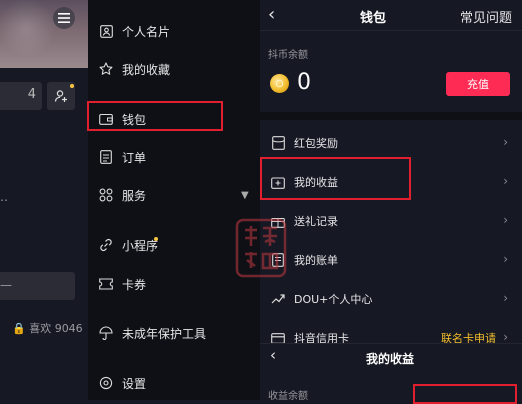 The height and width of the screenshot is (404, 522). I want to click on menu-button, so click(64, 18).